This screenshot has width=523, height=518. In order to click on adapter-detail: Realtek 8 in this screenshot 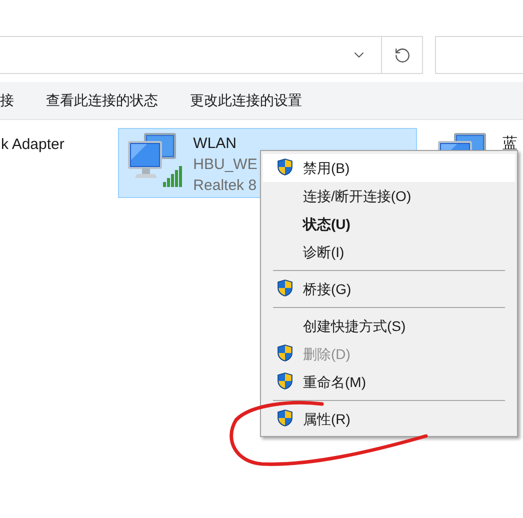, I will do `click(225, 186)`.